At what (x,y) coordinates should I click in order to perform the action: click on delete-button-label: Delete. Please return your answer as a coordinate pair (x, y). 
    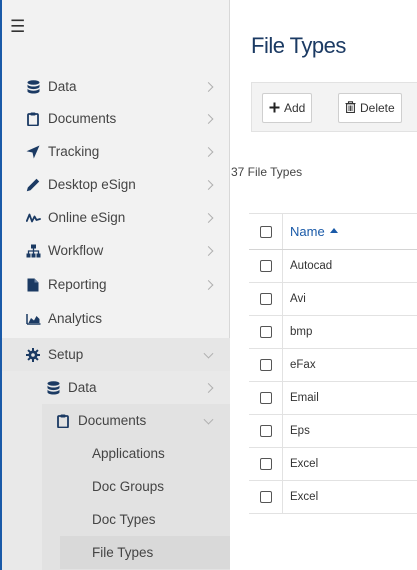
    Looking at the image, I should click on (377, 108).